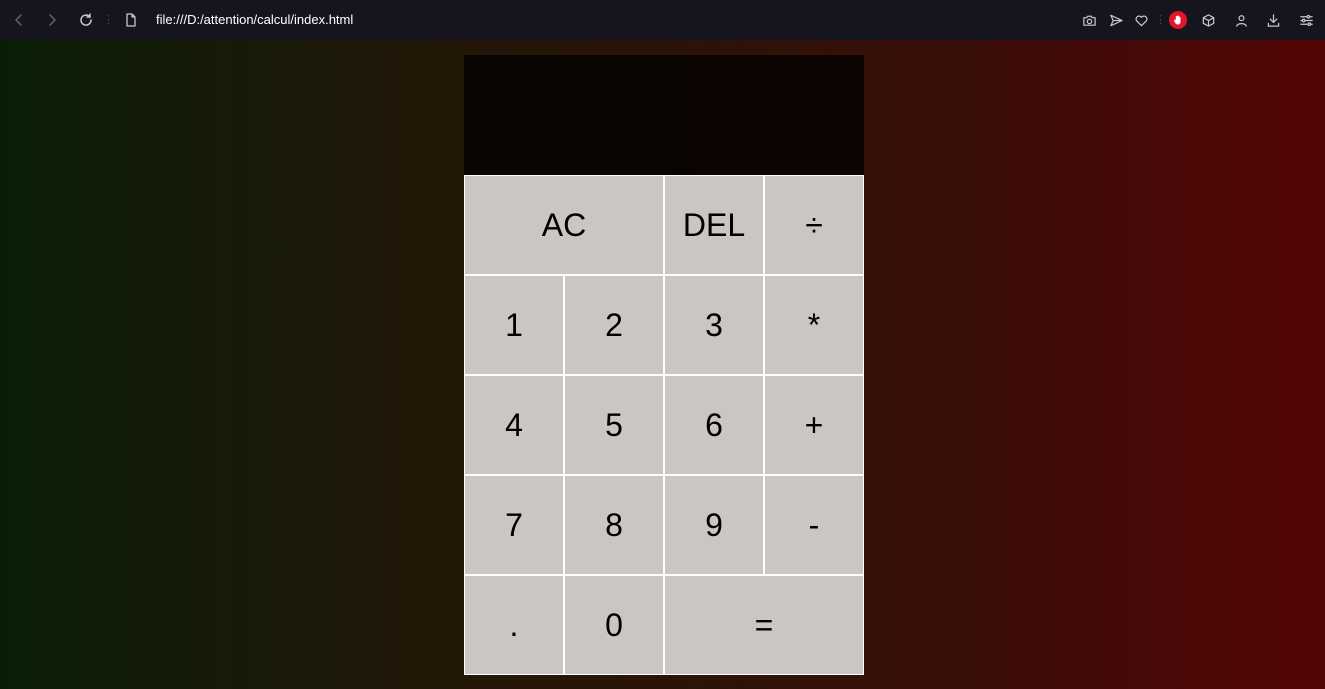 The width and height of the screenshot is (1325, 689). What do you see at coordinates (514, 325) in the screenshot?
I see `number-1-button: 1` at bounding box center [514, 325].